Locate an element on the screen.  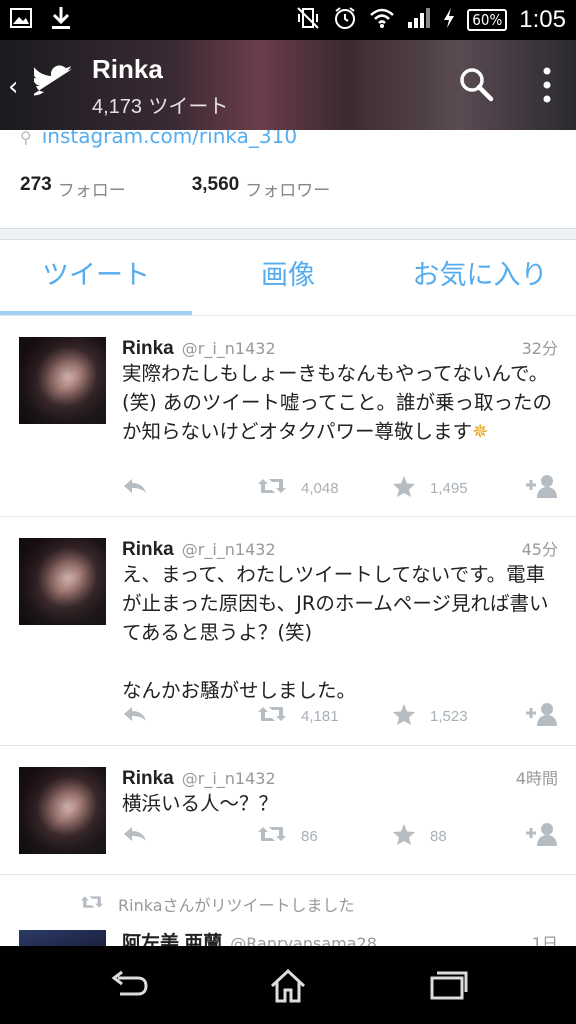
twitter-bird-icon is located at coordinates (54, 86).